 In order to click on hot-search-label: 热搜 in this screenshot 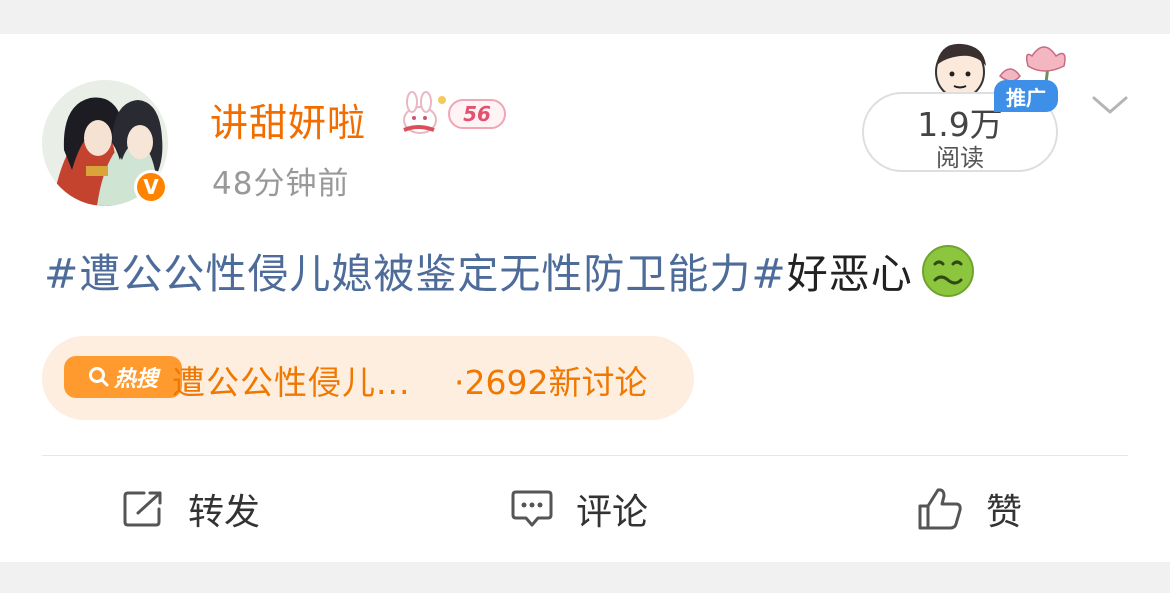, I will do `click(135, 379)`.